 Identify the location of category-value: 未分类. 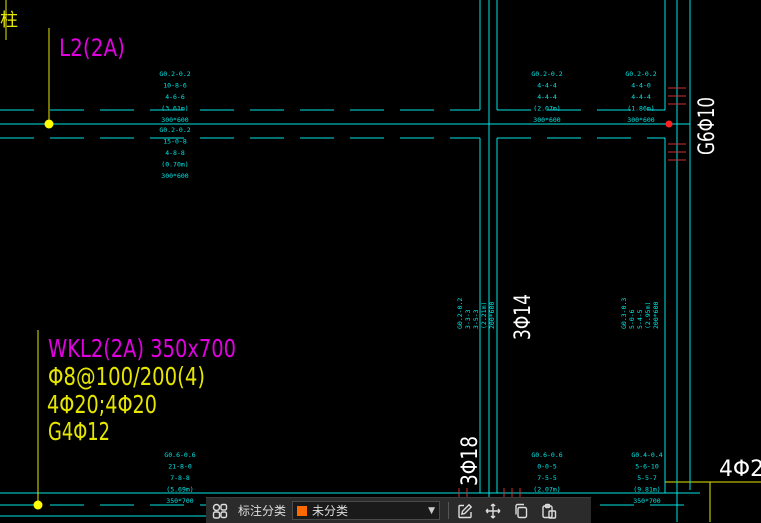
(330, 511).